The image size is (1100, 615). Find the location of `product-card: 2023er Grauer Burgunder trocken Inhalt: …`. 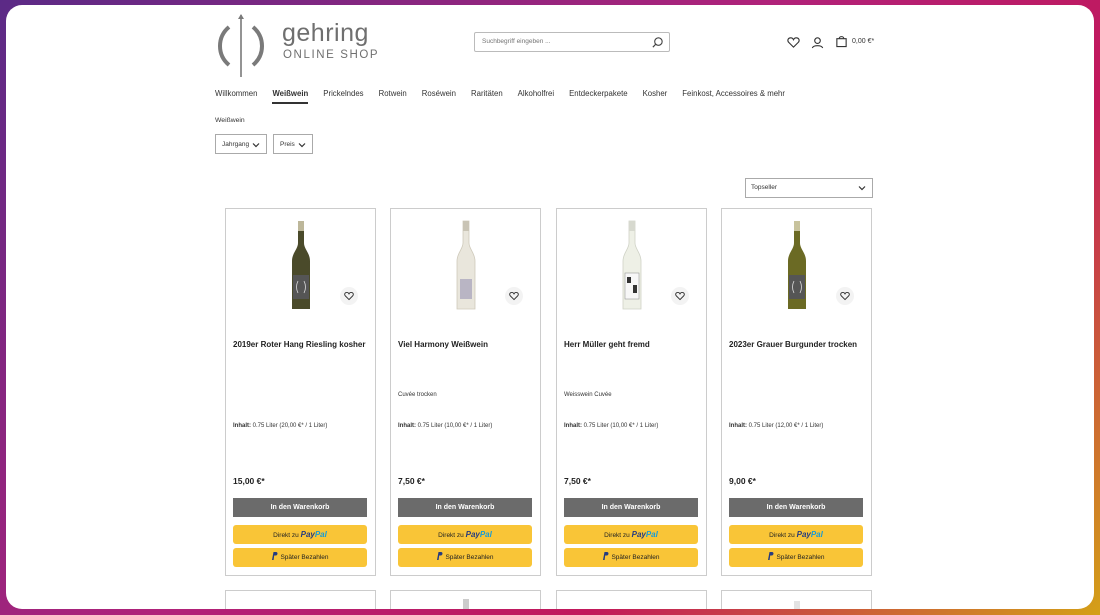

product-card: 2023er Grauer Burgunder trocken Inhalt: … is located at coordinates (796, 392).